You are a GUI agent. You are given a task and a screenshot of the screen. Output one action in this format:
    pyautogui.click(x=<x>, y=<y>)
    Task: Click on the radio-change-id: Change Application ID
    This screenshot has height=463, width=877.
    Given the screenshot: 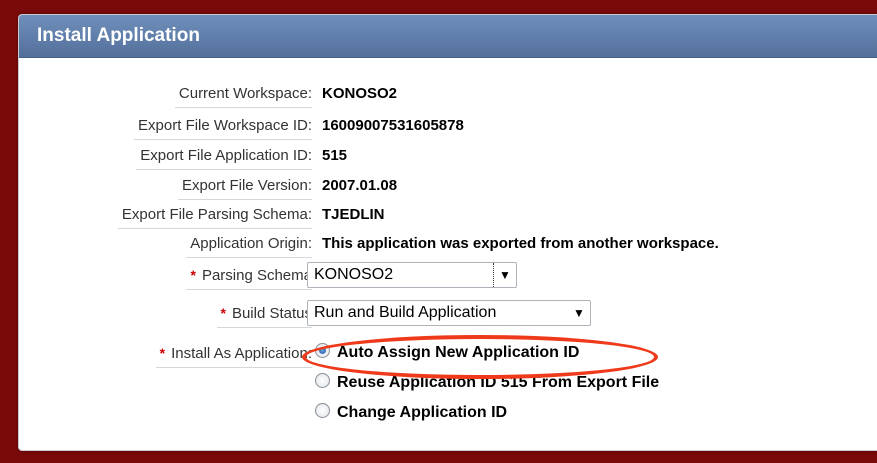 What is the action you would take?
    pyautogui.click(x=411, y=413)
    